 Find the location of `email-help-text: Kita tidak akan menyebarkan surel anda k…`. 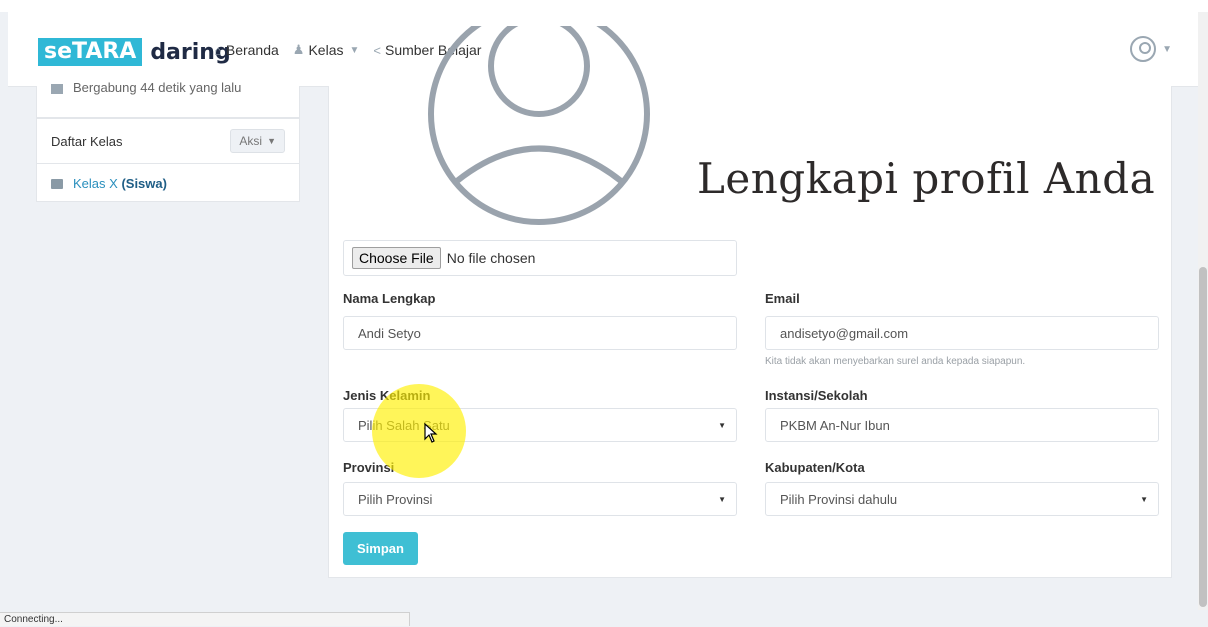

email-help-text: Kita tidak akan menyebarkan surel anda k… is located at coordinates (895, 361).